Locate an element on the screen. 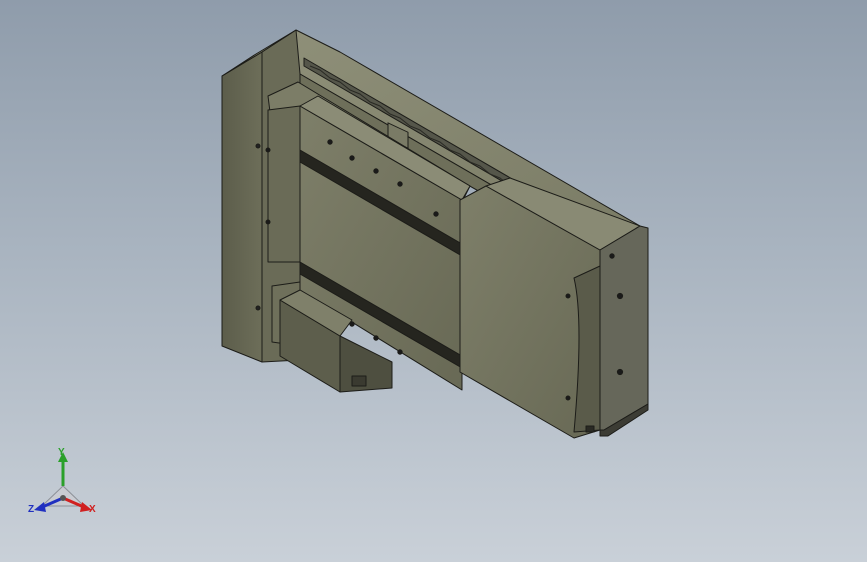 The image size is (867, 562). x-axis-label: X is located at coordinates (92, 509).